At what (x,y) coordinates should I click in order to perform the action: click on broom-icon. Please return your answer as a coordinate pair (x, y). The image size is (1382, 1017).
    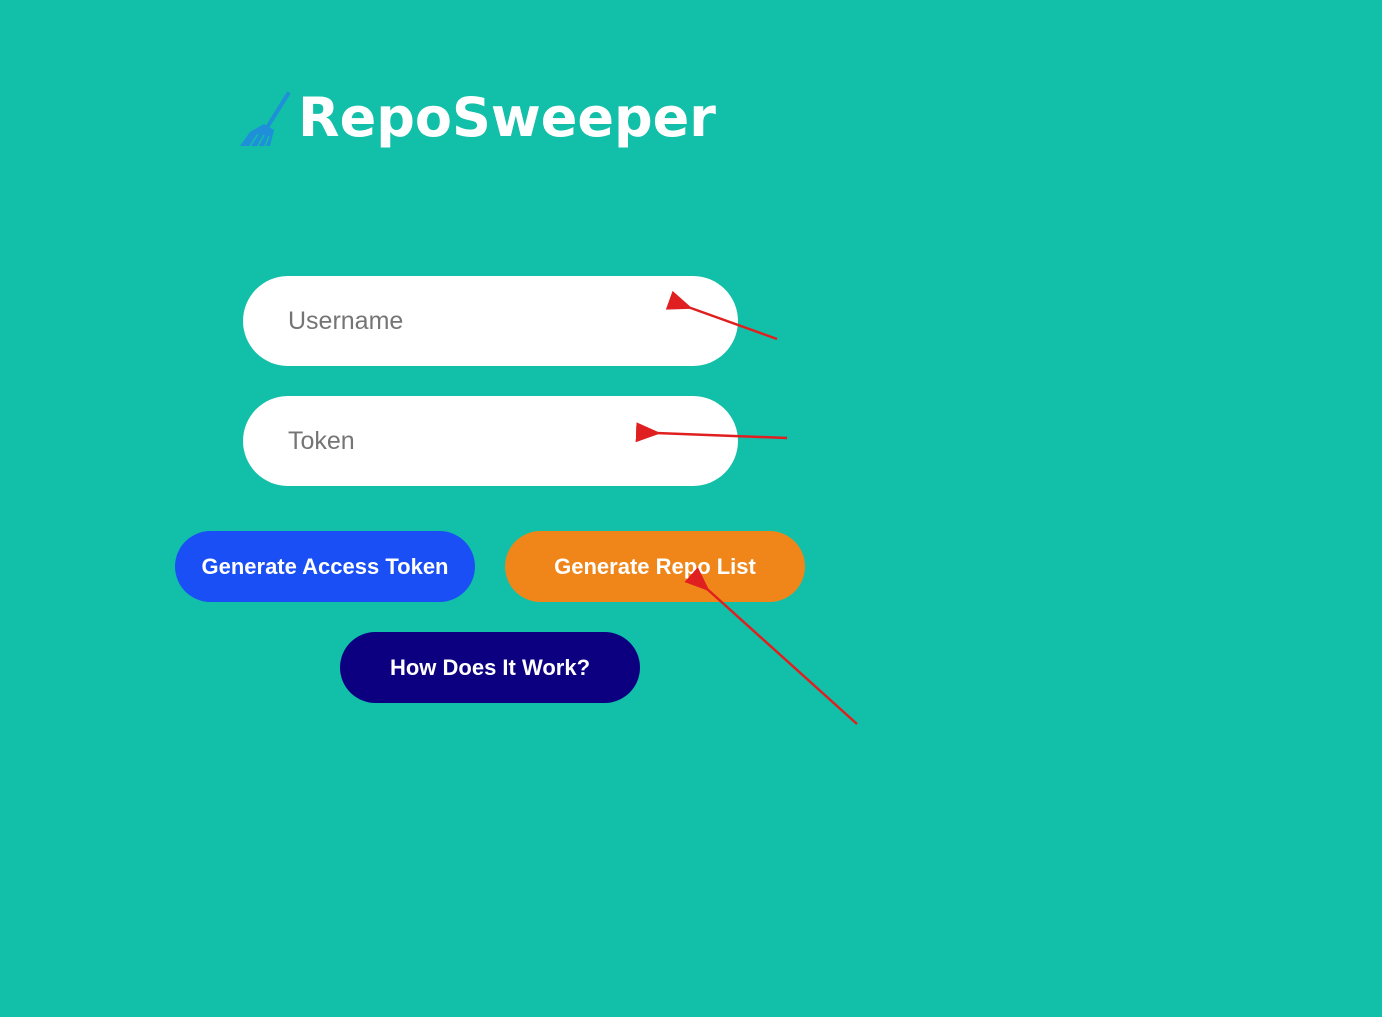
    Looking at the image, I should click on (264, 118).